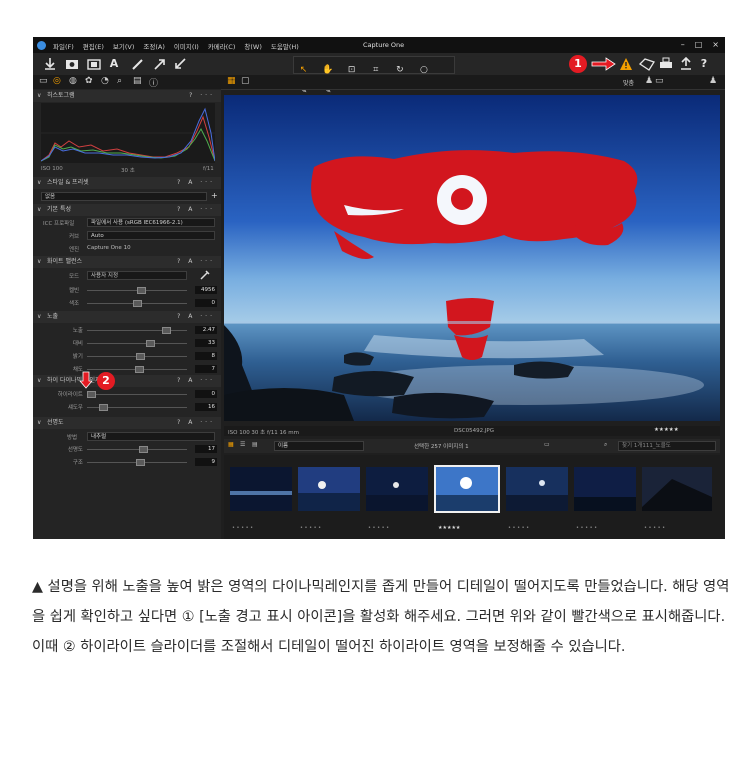  Describe the element at coordinates (666, 430) in the screenshot. I see `viewer-rating: ★★★★★` at that location.